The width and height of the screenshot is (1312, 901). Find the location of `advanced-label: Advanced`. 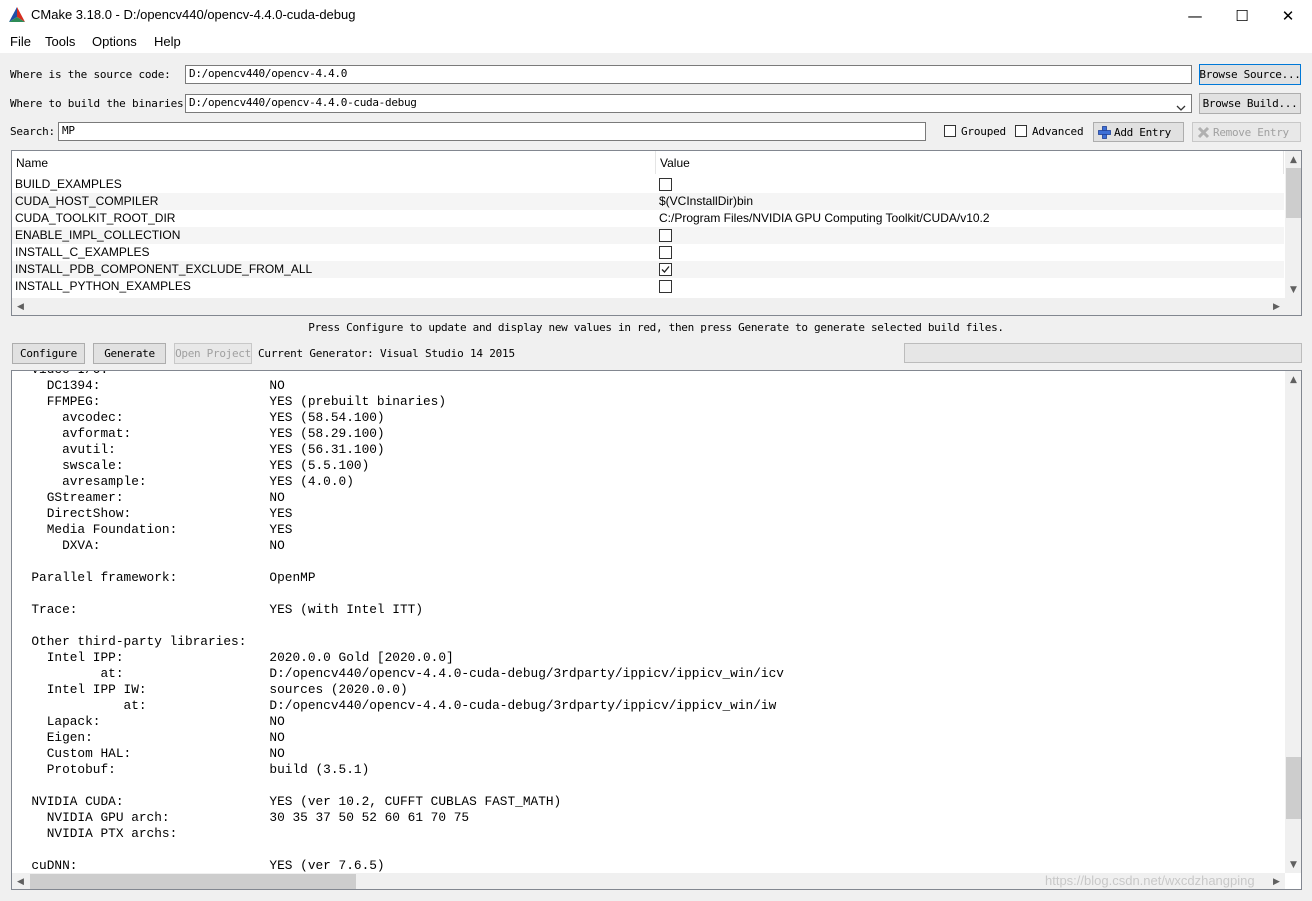

advanced-label: Advanced is located at coordinates (1058, 131).